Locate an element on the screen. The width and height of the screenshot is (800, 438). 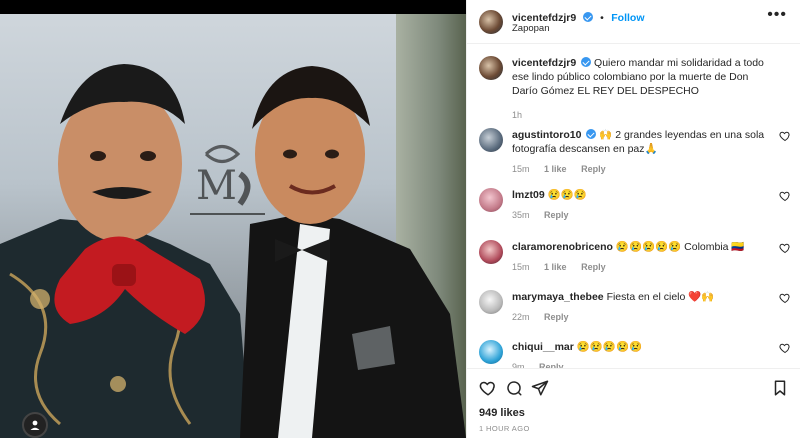
caption-time: 1h is located at coordinates (517, 115).